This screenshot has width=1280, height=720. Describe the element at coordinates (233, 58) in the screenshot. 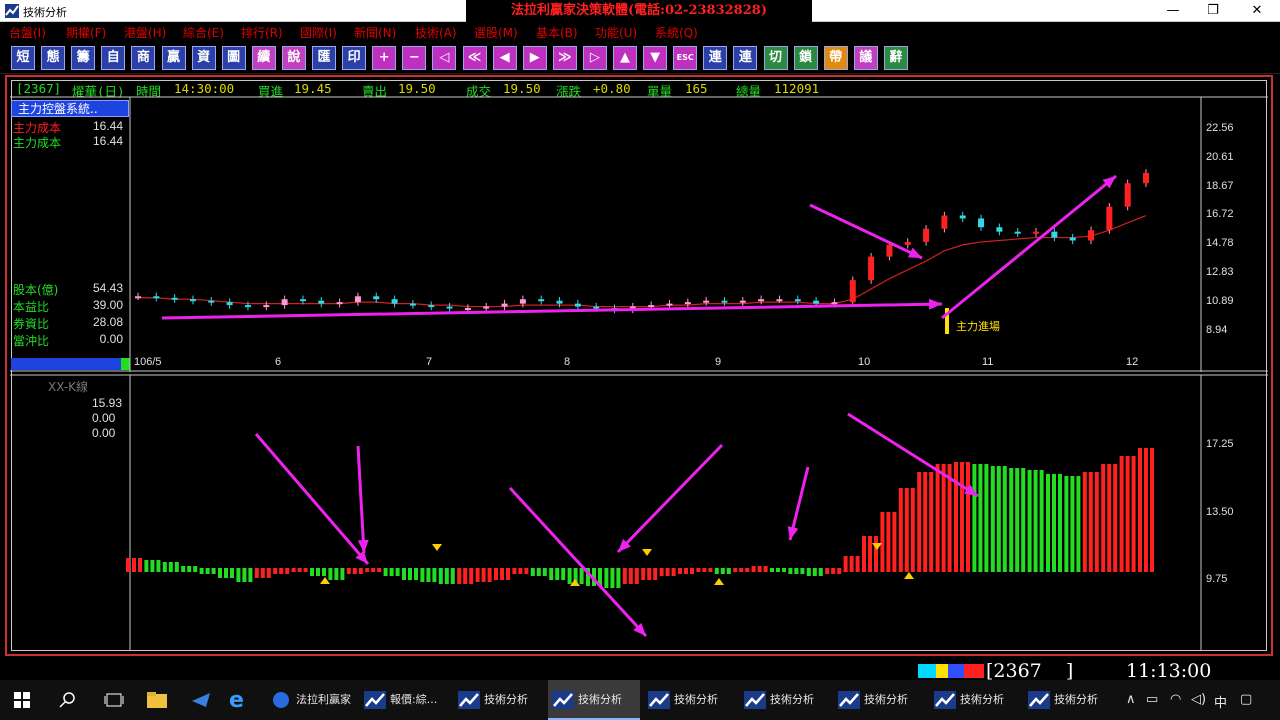

I see `toolbar-button-7: 圖` at that location.